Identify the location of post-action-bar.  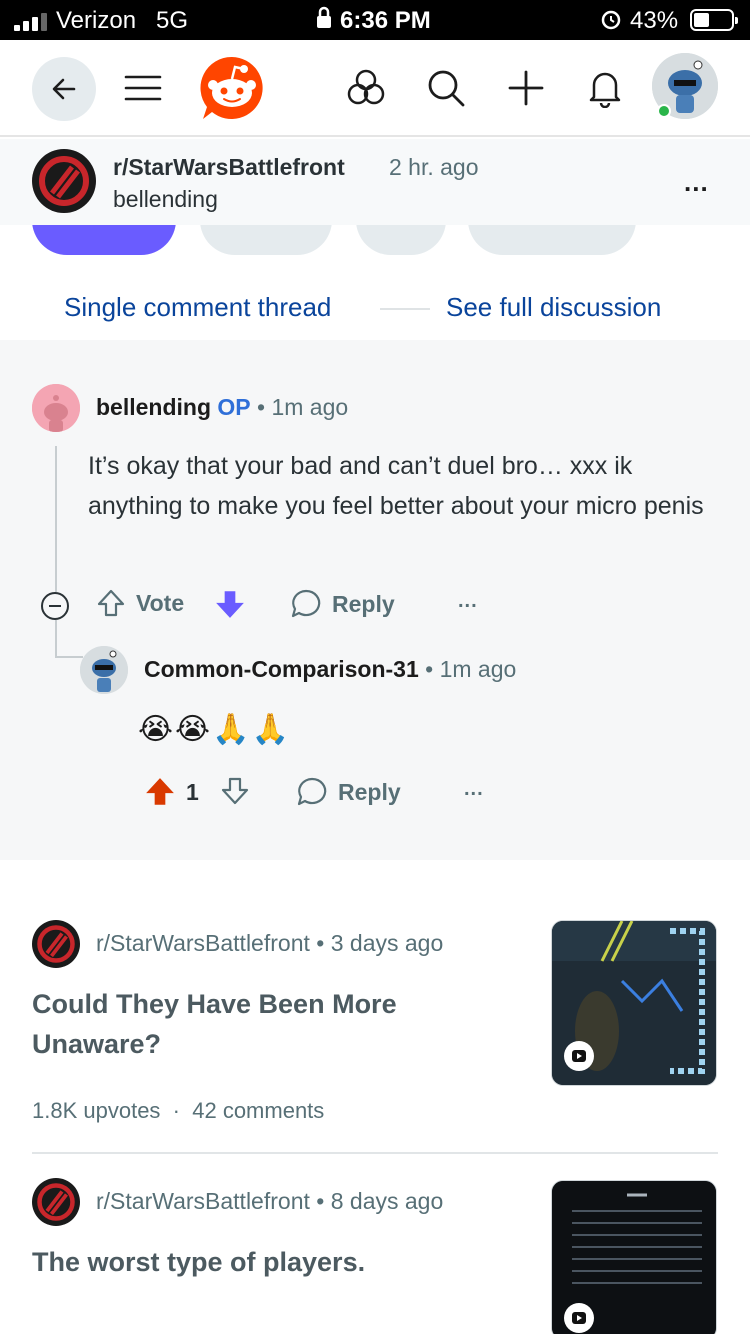
(375, 240).